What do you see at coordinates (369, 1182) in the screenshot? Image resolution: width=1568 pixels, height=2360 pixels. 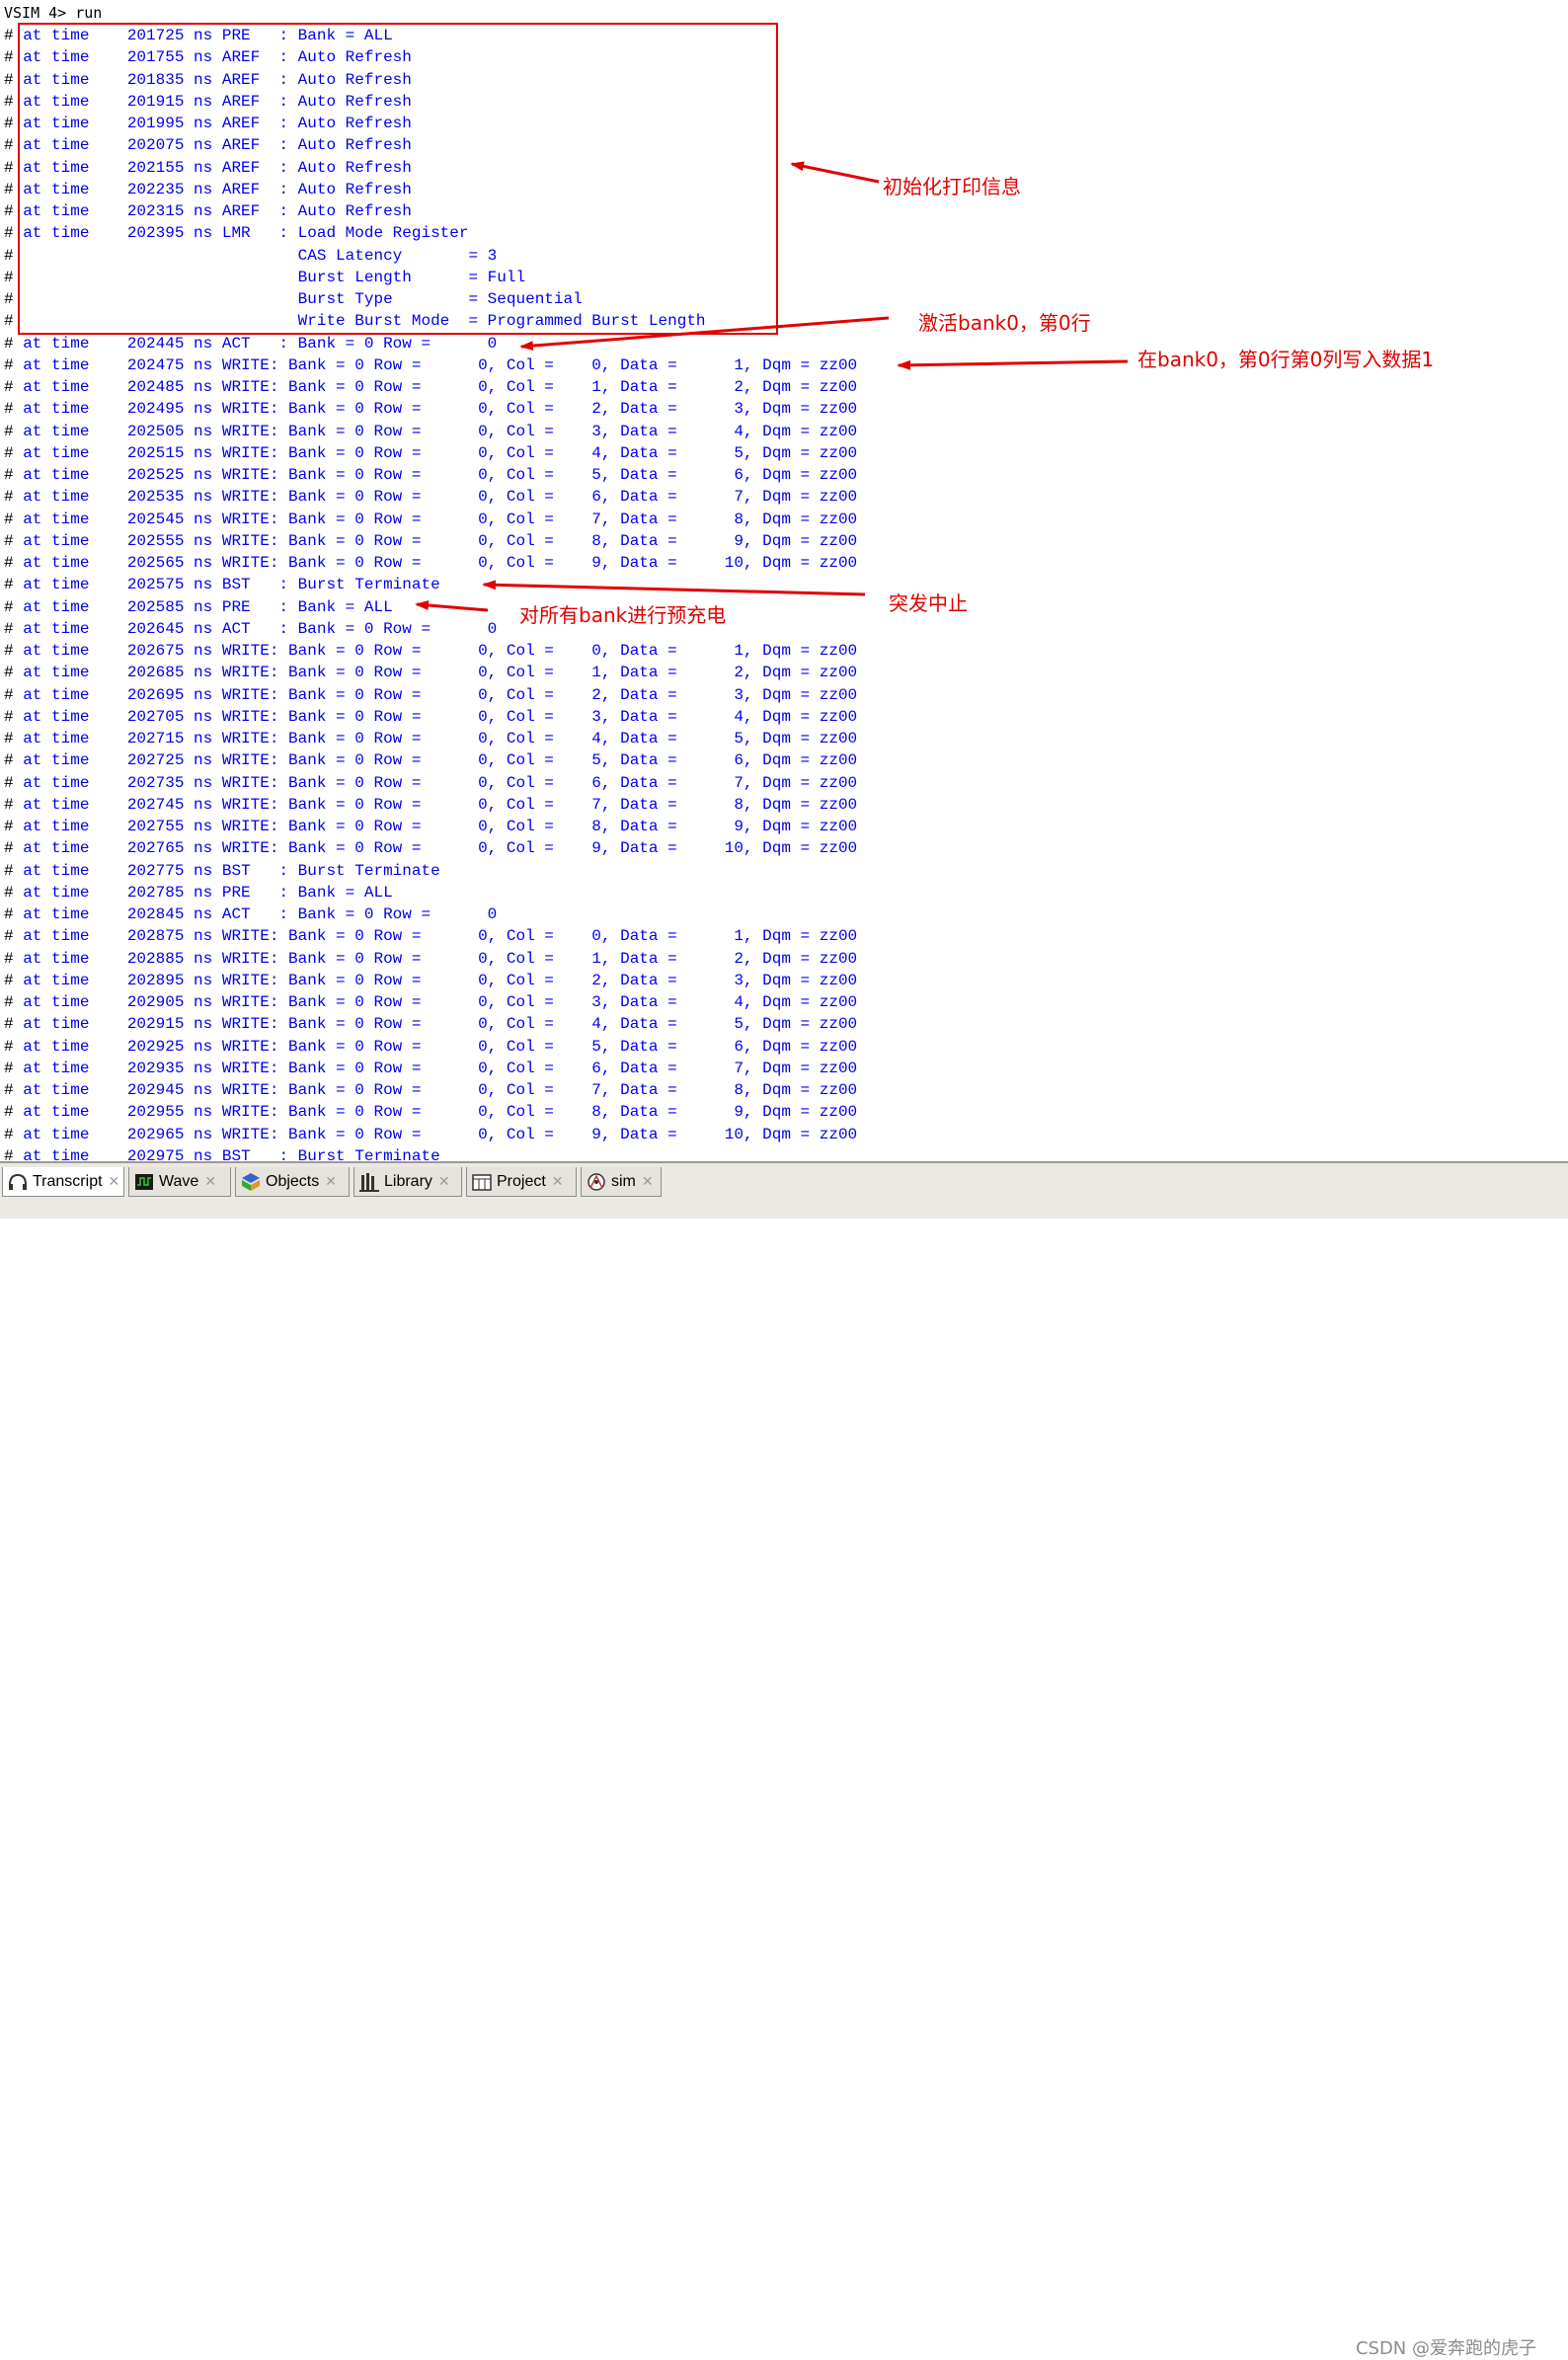 I see `library-icon` at bounding box center [369, 1182].